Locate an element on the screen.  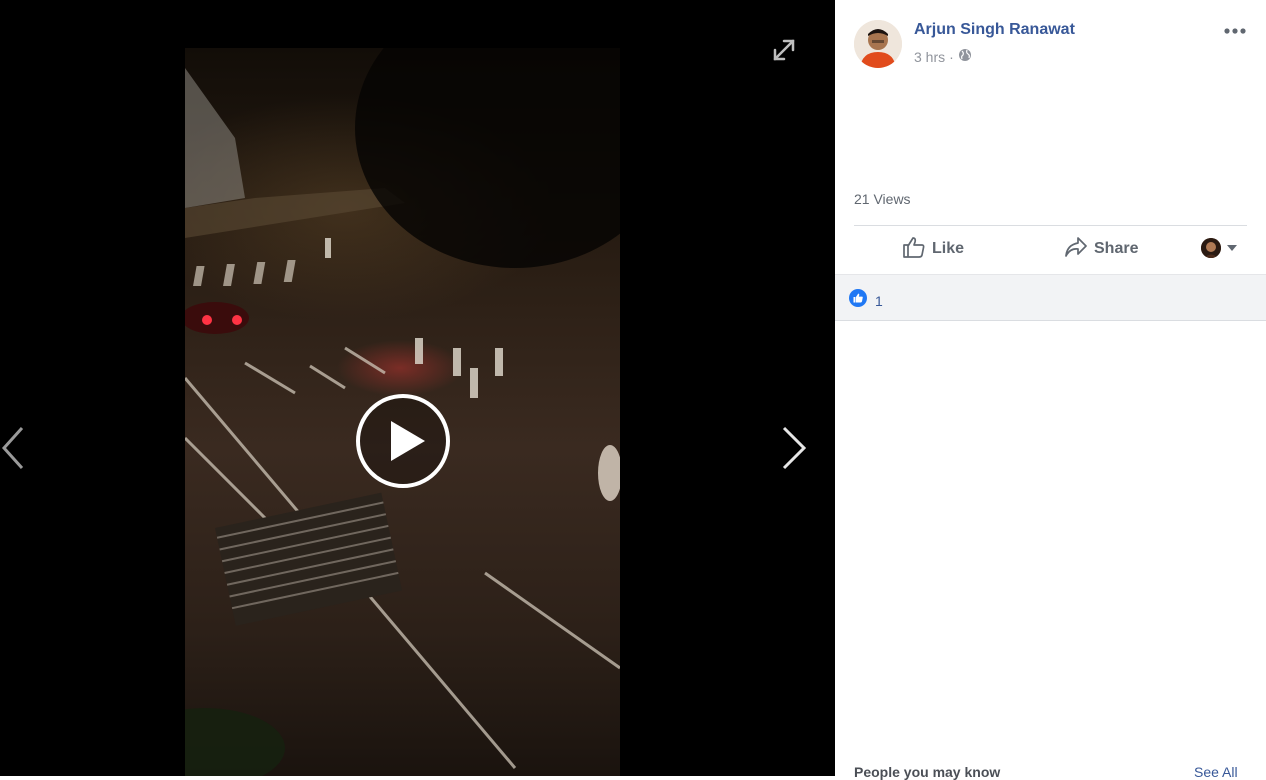
share-button: Share is located at coordinates (1101, 249).